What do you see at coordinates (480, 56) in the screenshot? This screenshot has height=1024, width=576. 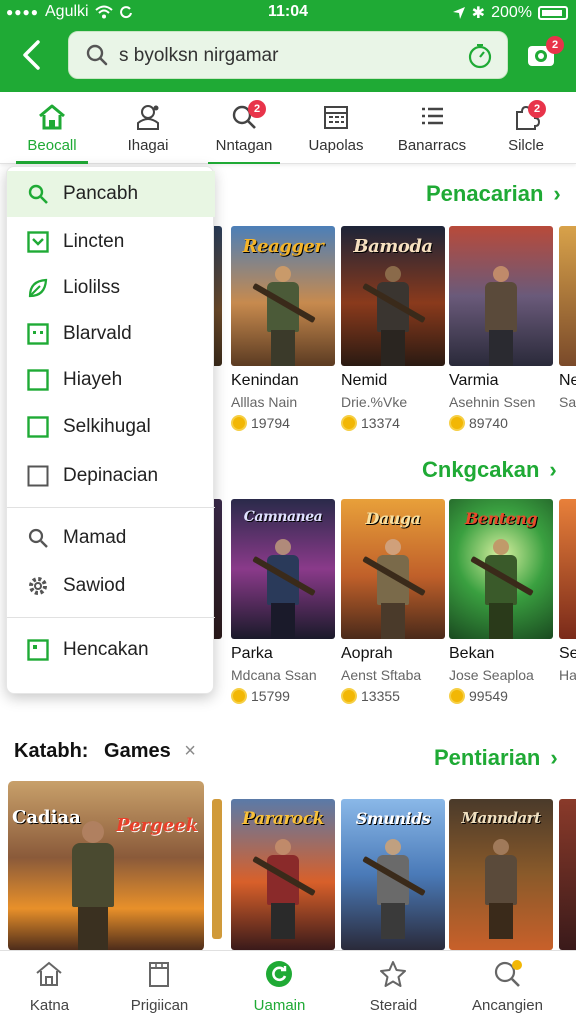 I see `timer-icon` at bounding box center [480, 56].